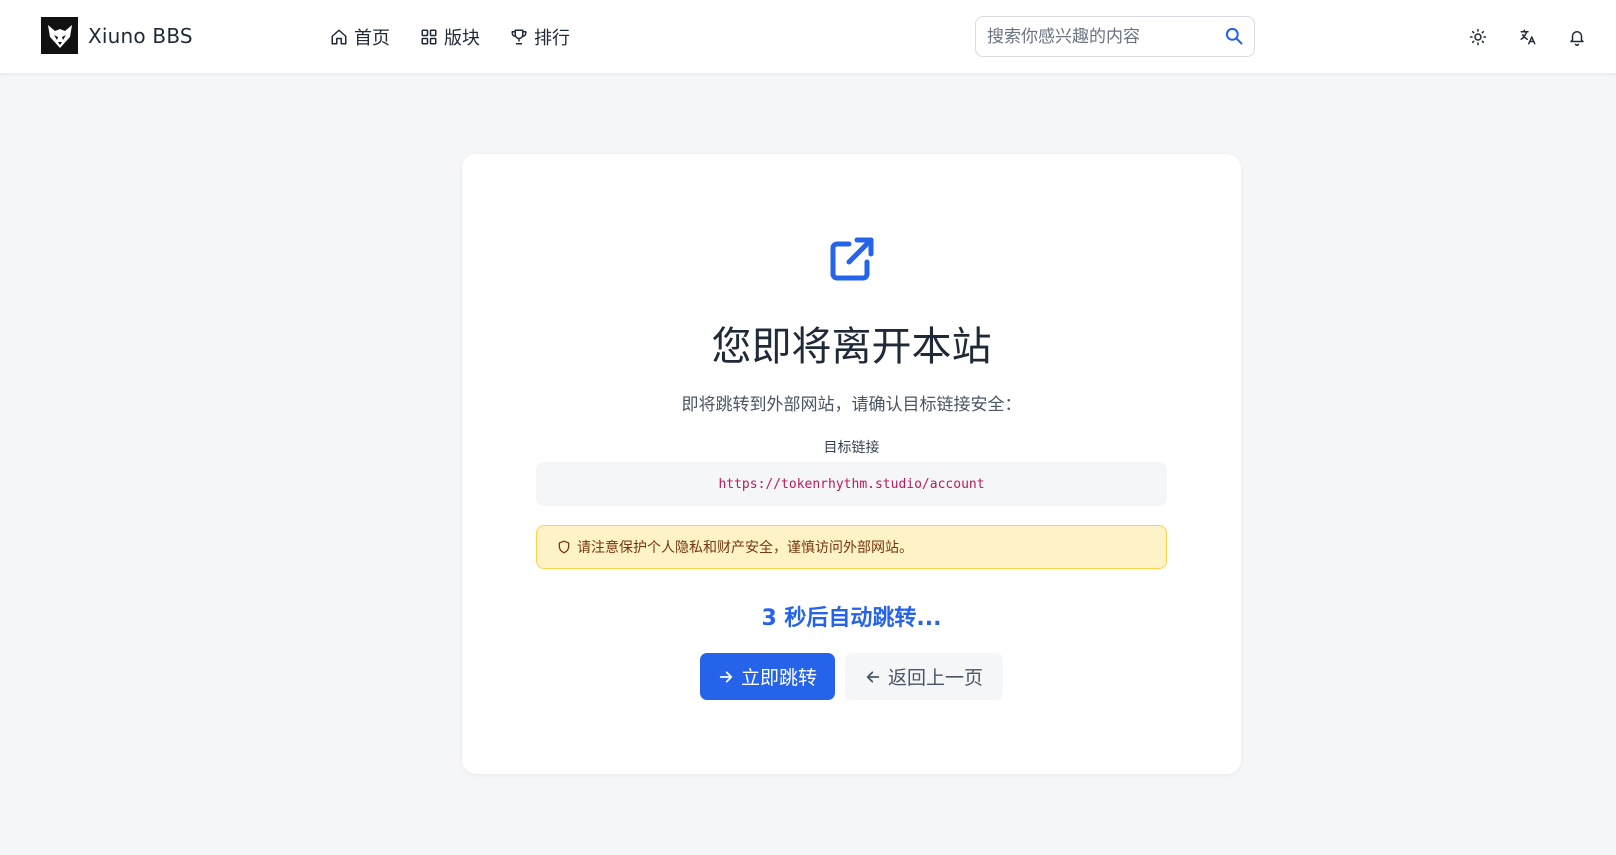 Image resolution: width=1616 pixels, height=855 pixels. Describe the element at coordinates (519, 37) in the screenshot. I see `trophy-icon` at that location.